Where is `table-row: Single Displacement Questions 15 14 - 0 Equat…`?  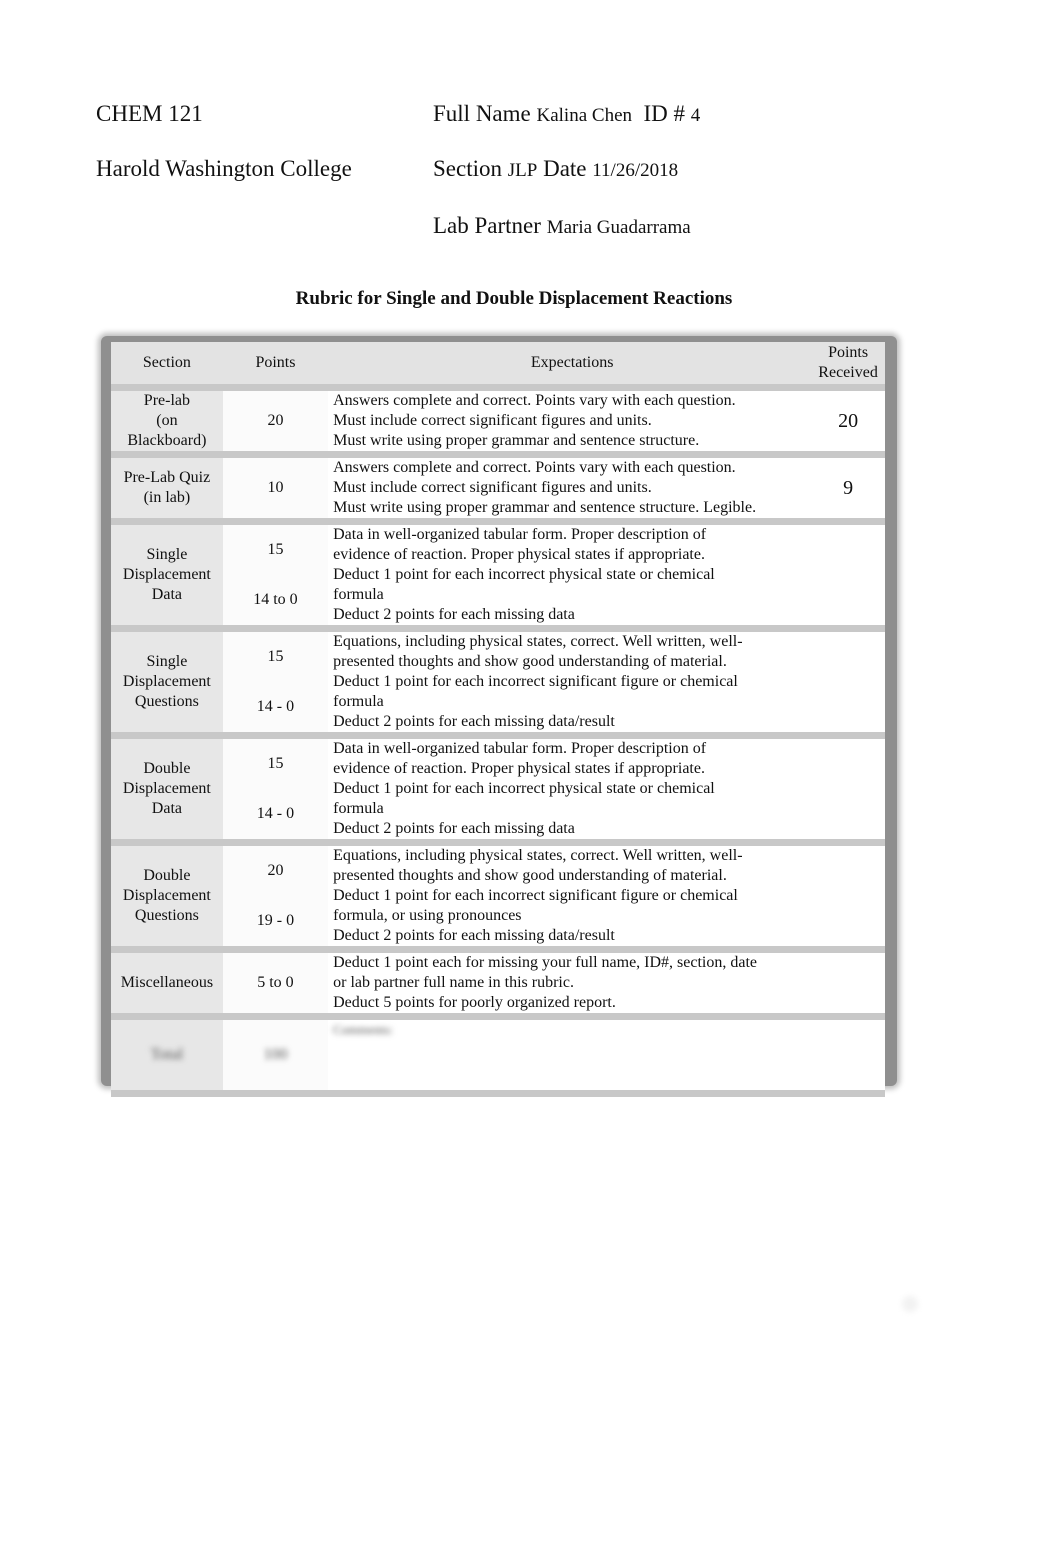
table-row: Single Displacement Questions 15 14 - 0 Equat… is located at coordinates (498, 682).